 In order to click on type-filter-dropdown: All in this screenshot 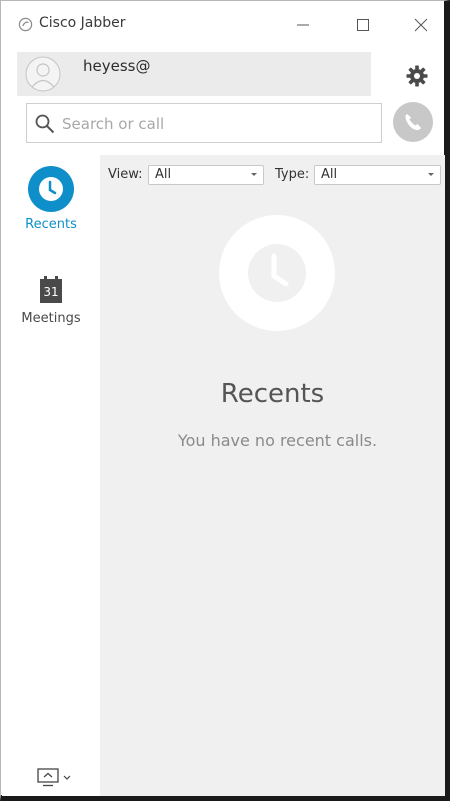, I will do `click(377, 175)`.